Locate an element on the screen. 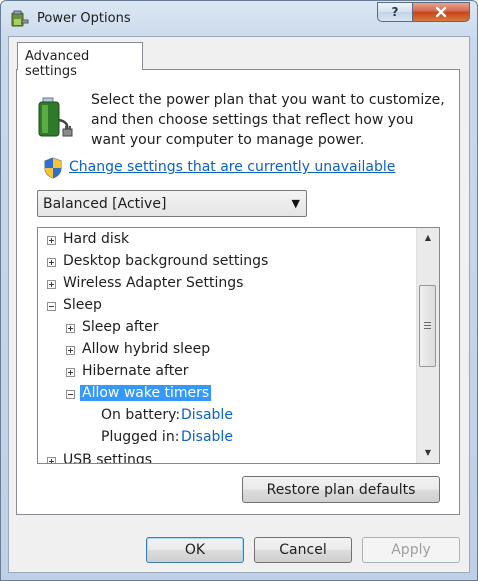 The width and height of the screenshot is (478, 581). help-button: ? is located at coordinates (395, 12).